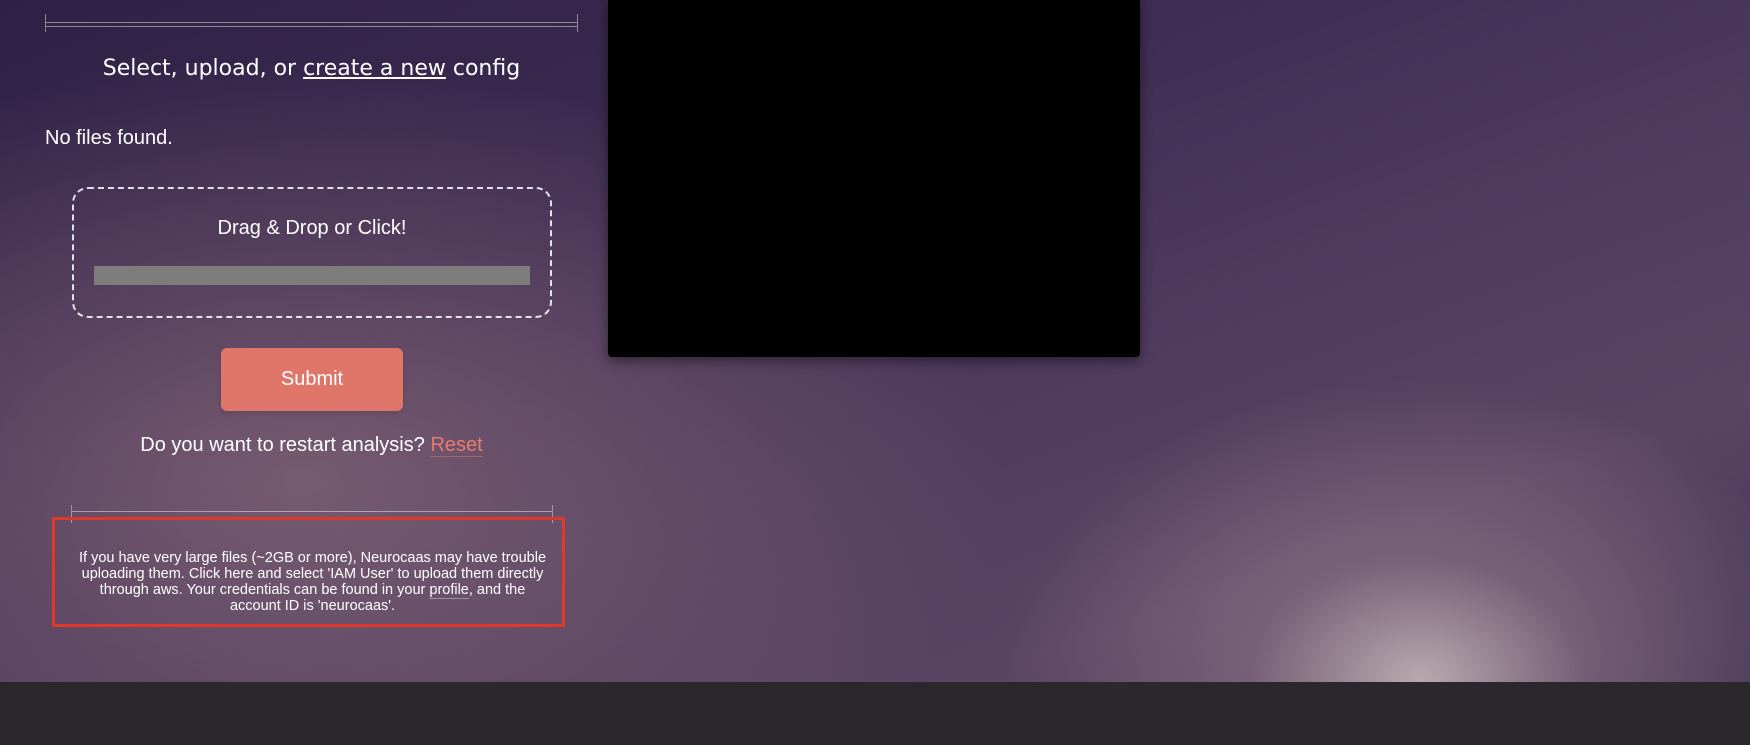 This screenshot has height=745, width=1750. Describe the element at coordinates (374, 68) in the screenshot. I see `create-new-config-link: create a new` at that location.